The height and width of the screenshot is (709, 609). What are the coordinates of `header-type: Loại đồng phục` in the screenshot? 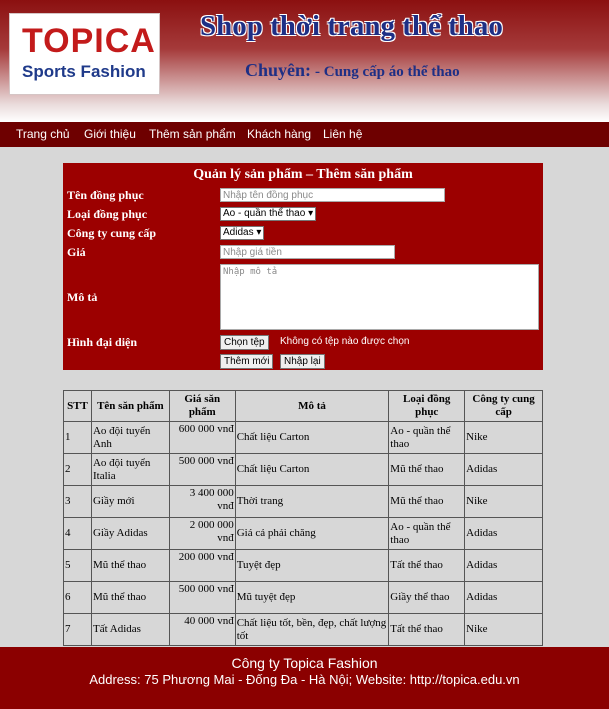 It's located at (427, 406).